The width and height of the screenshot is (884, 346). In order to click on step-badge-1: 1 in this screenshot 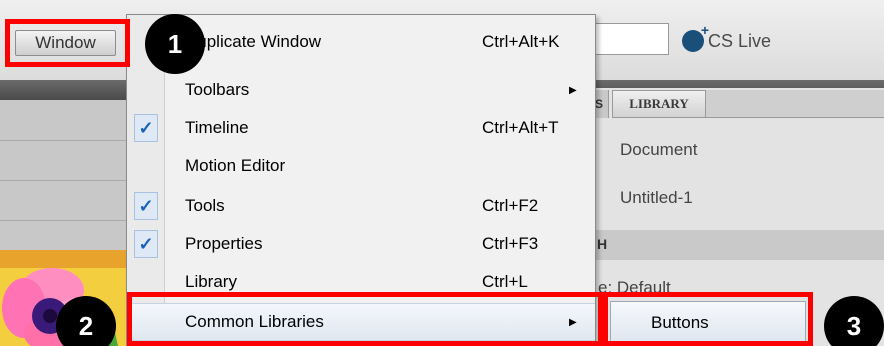, I will do `click(175, 44)`.